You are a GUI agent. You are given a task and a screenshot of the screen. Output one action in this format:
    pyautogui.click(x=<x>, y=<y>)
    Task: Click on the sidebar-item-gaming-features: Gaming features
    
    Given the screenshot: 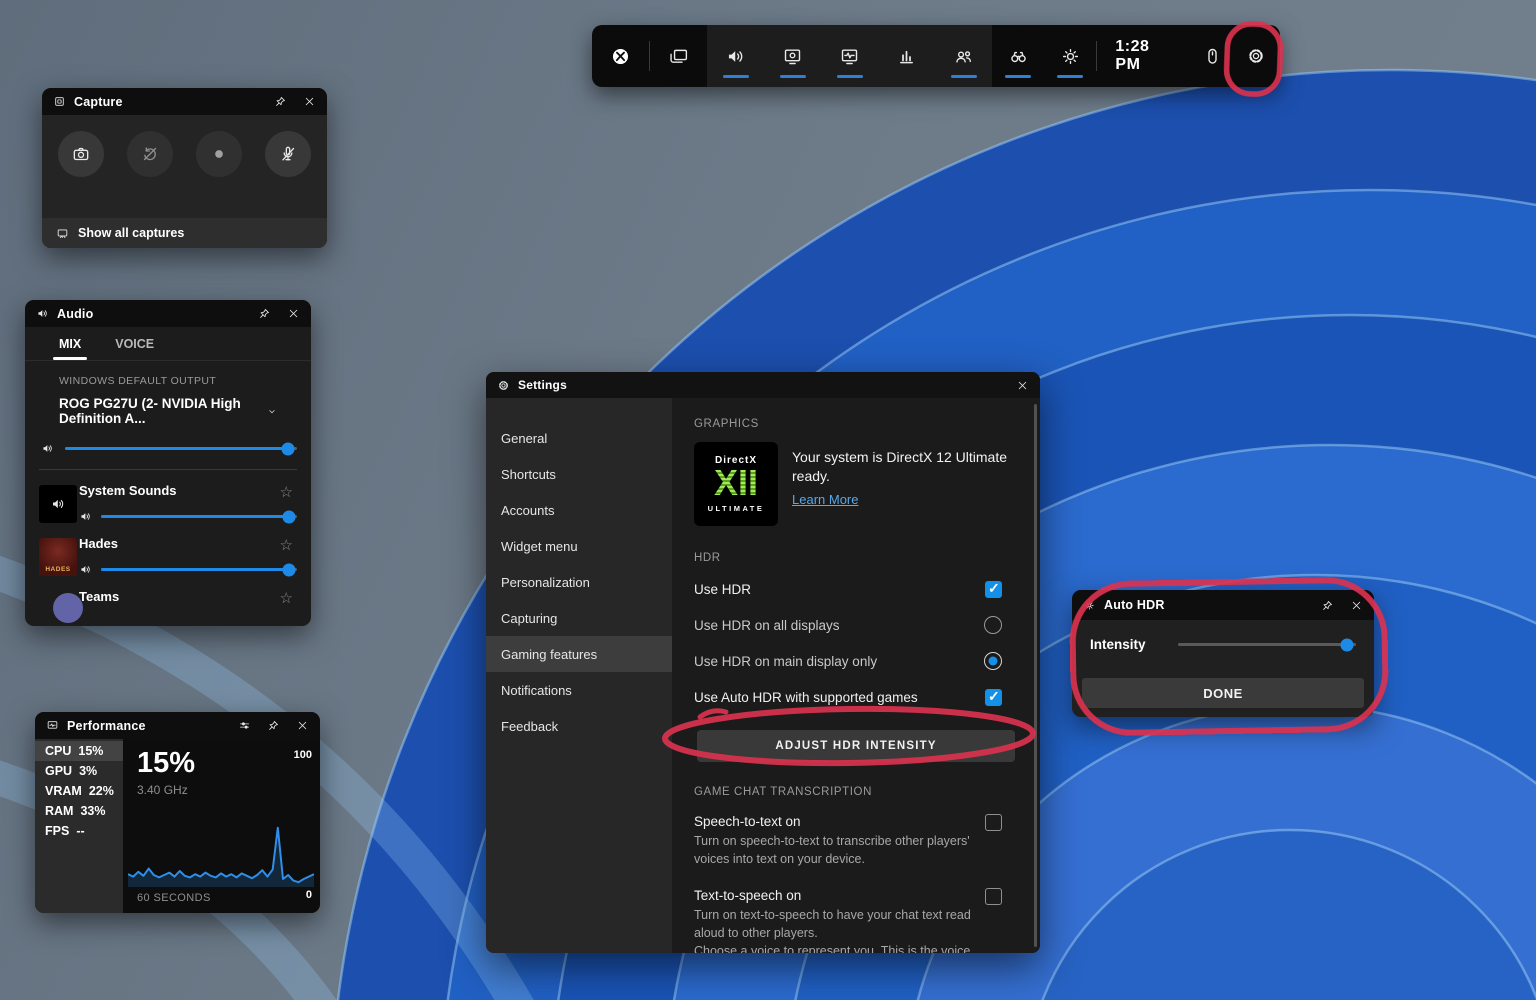 What is the action you would take?
    pyautogui.click(x=579, y=654)
    